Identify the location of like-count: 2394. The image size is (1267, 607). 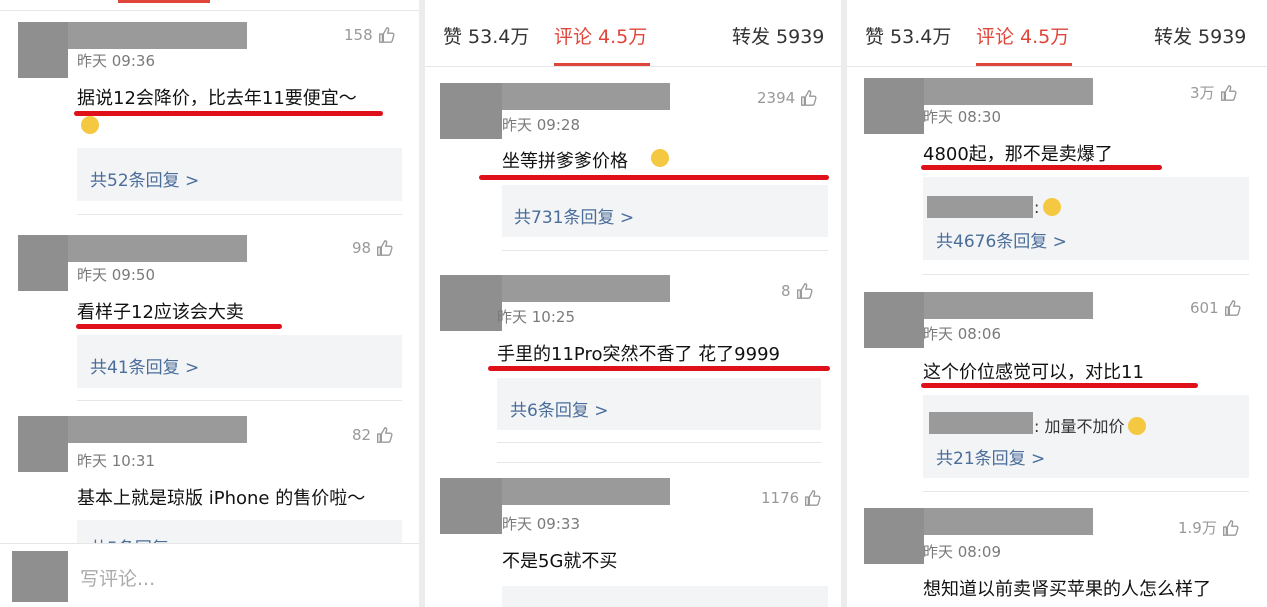
(776, 98).